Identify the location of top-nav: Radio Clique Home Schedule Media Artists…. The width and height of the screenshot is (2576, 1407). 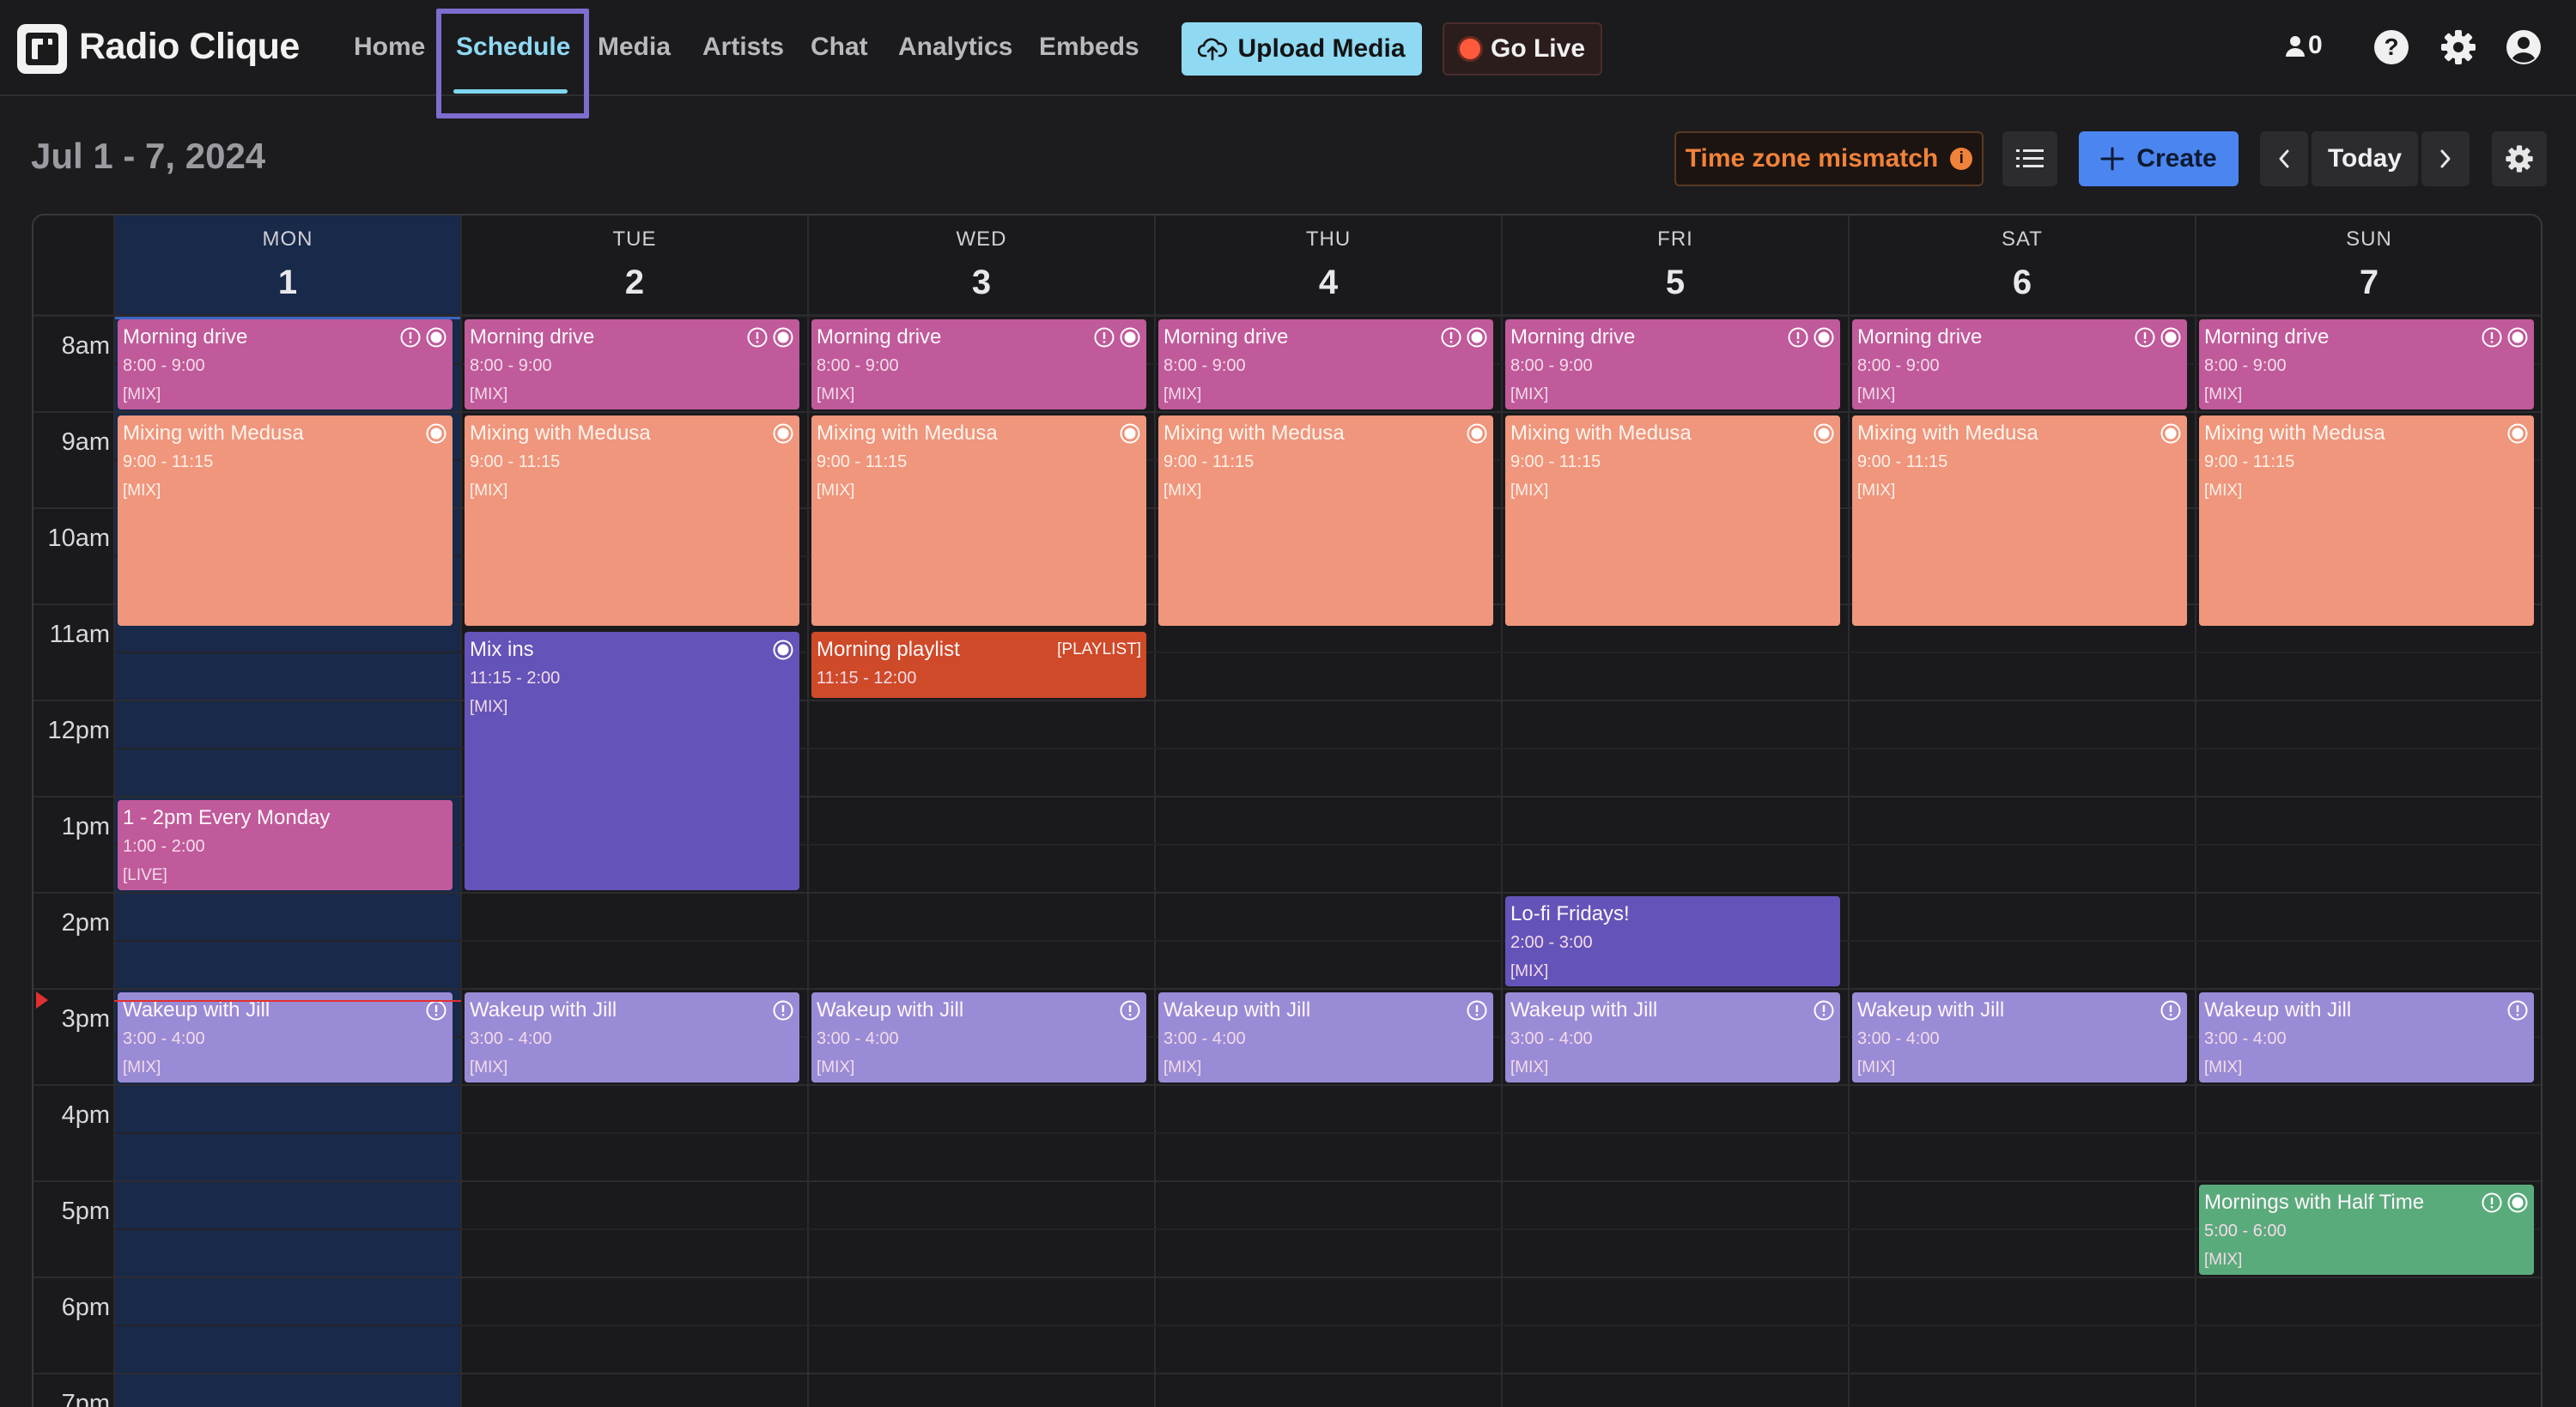
(1288, 59).